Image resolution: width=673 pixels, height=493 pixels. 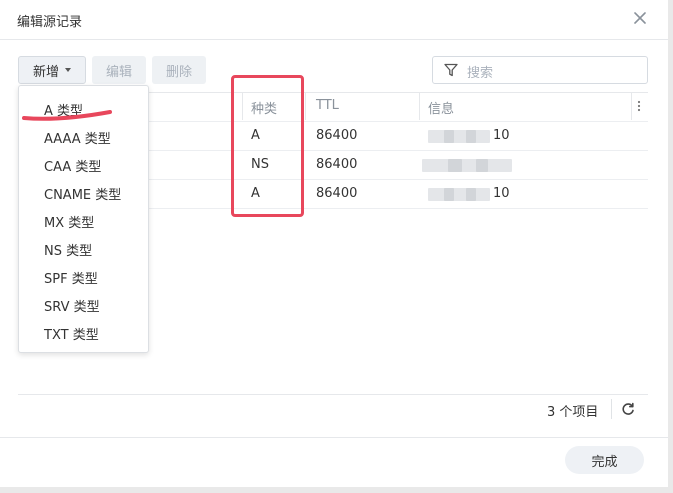 I want to click on footer-top-divider, so click(x=334, y=437).